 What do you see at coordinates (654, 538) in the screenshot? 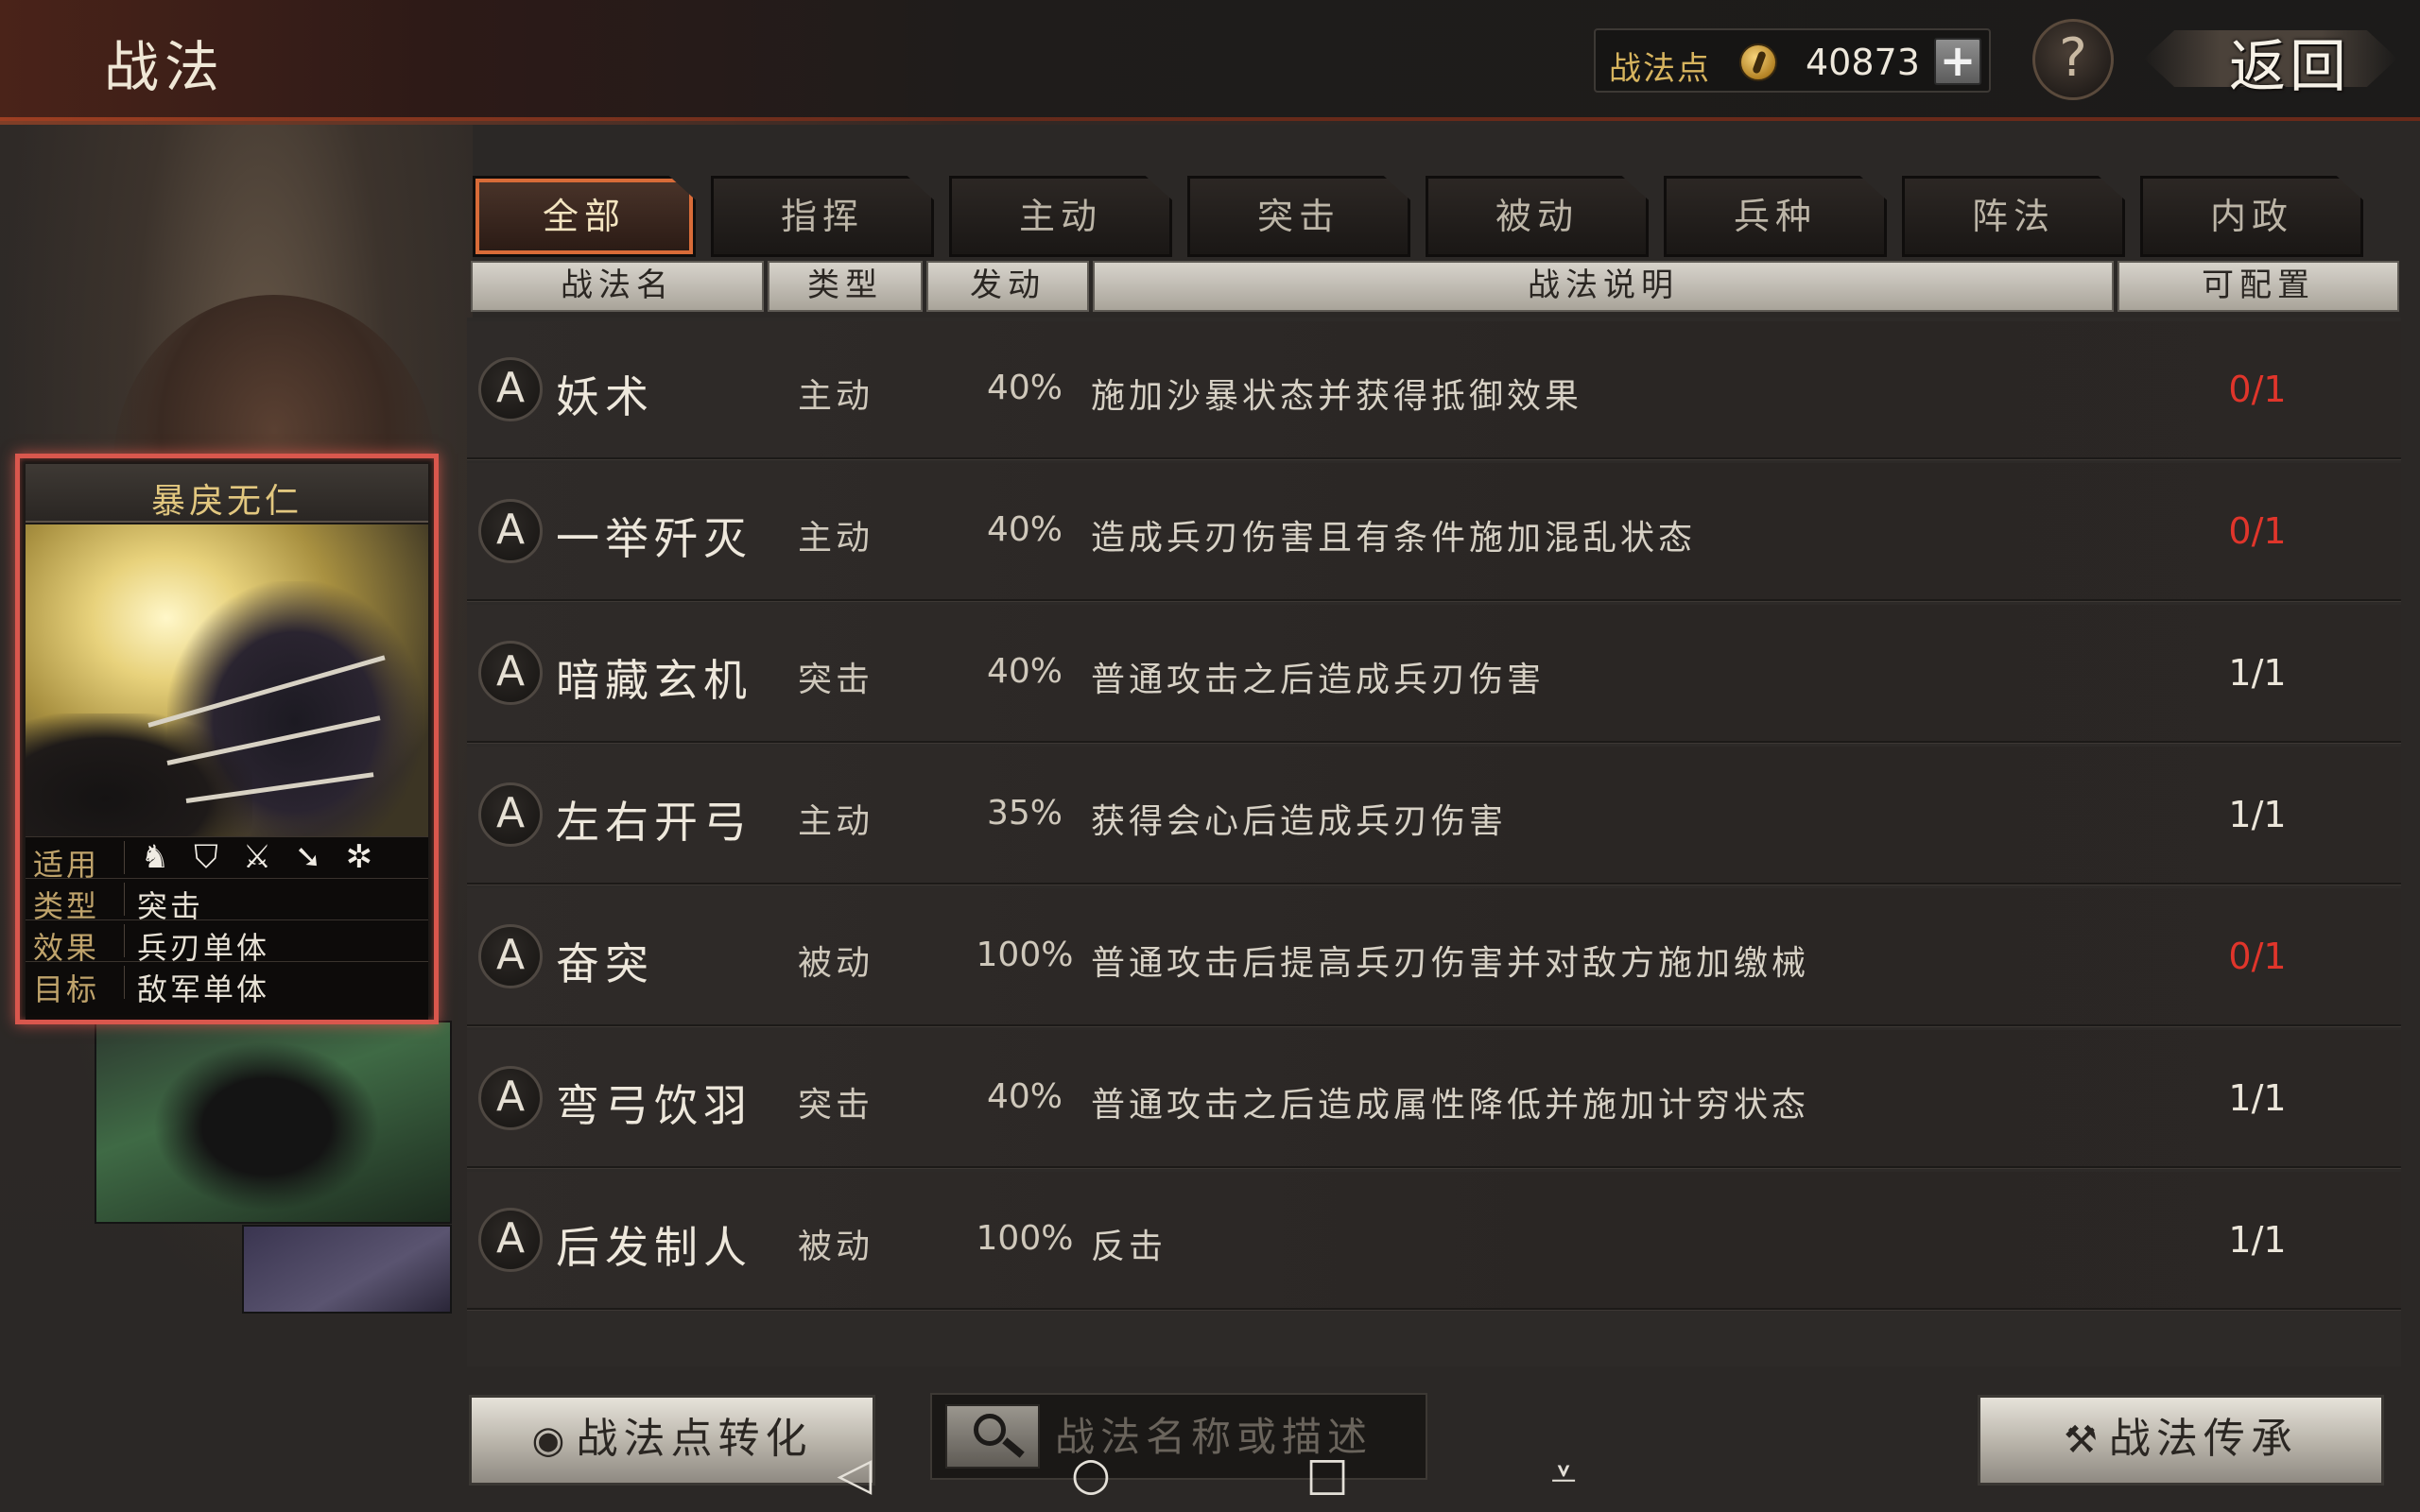
I see `skill-name: 一举歼灭` at bounding box center [654, 538].